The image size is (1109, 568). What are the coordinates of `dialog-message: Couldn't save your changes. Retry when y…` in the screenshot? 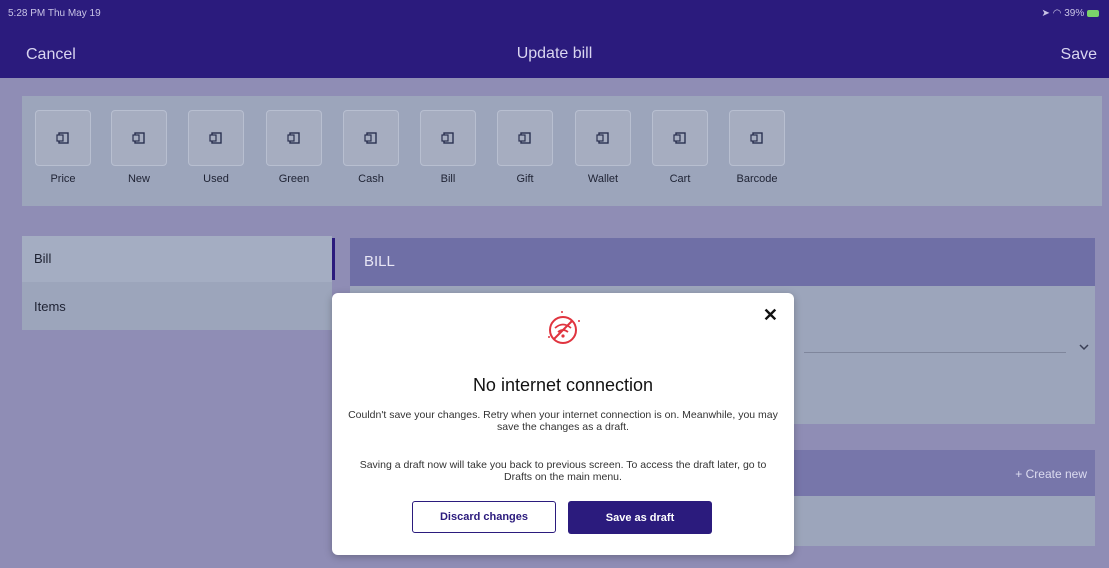 It's located at (563, 421).